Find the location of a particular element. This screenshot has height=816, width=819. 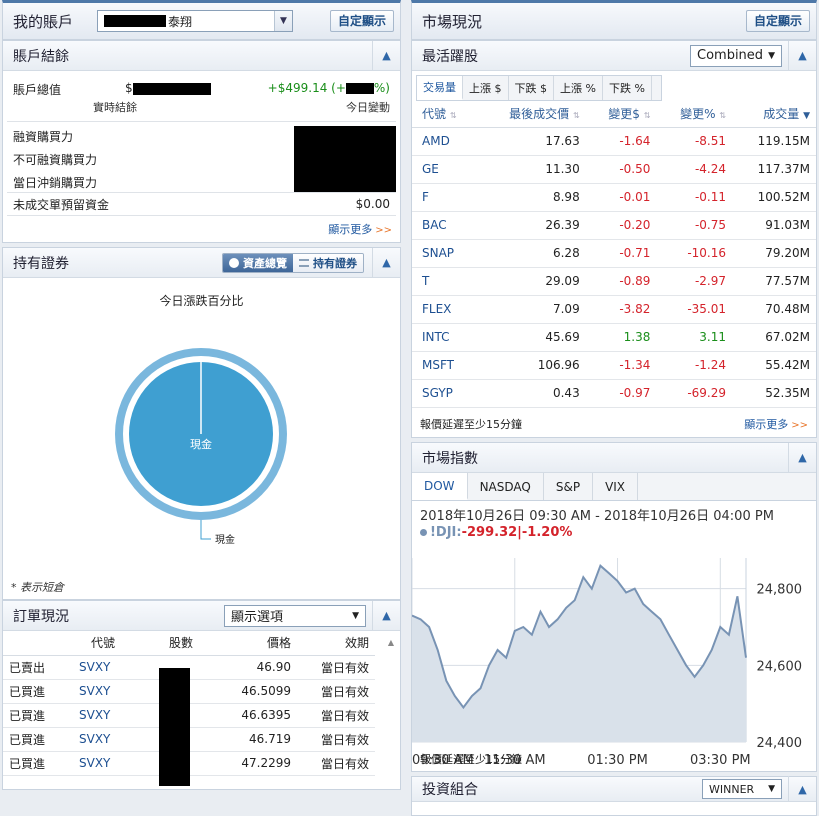

holdings-toggle: 資產總覽 持有證券 is located at coordinates (293, 262).